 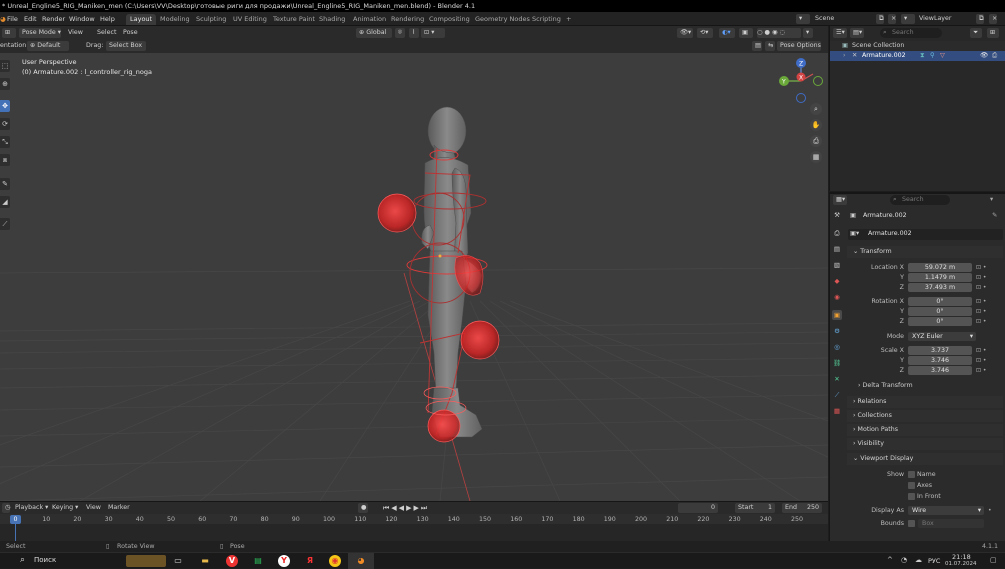 I want to click on shading-modes: ○●◉◌, so click(x=779, y=33).